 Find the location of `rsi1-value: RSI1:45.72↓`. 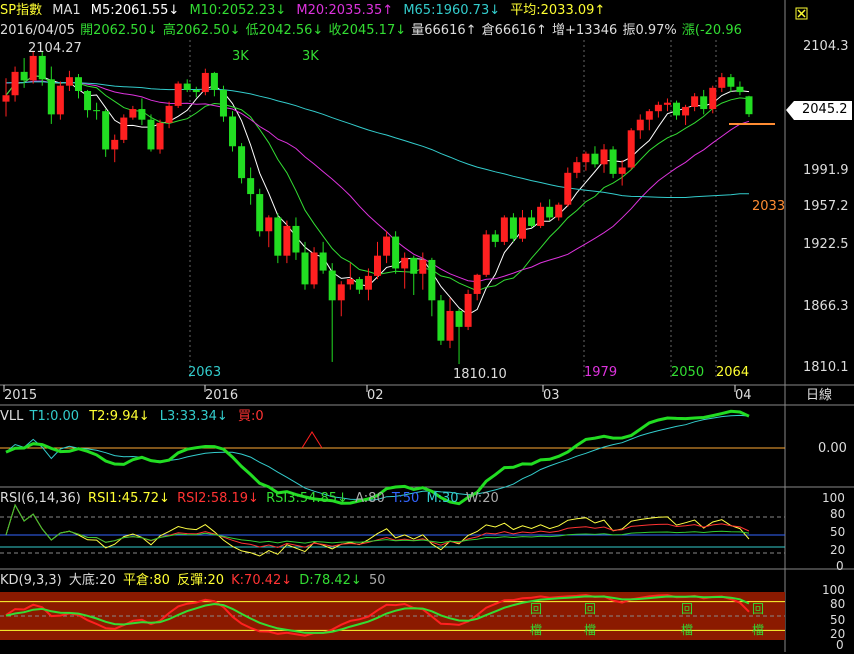

rsi1-value: RSI1:45.72↓ is located at coordinates (129, 498).